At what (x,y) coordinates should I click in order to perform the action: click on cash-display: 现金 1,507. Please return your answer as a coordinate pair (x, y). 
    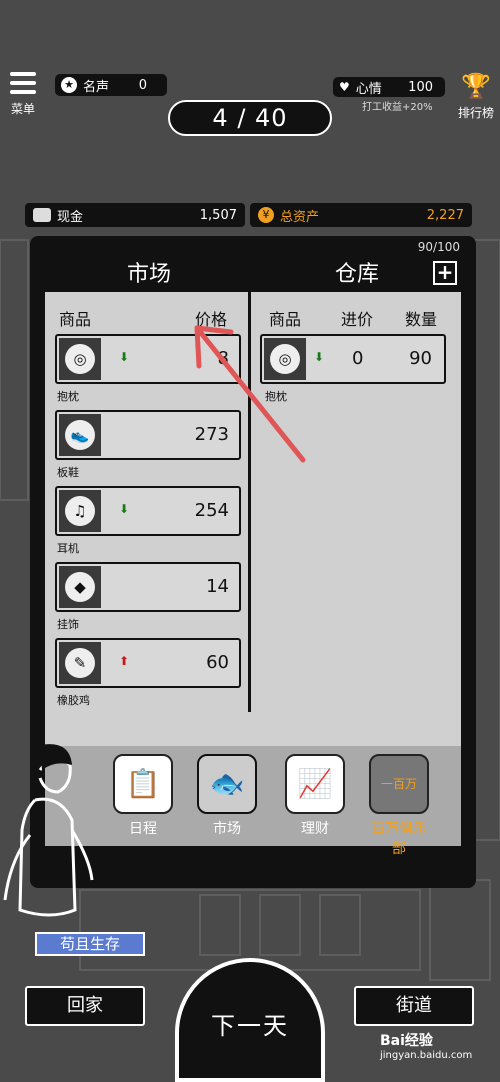
    Looking at the image, I should click on (135, 215).